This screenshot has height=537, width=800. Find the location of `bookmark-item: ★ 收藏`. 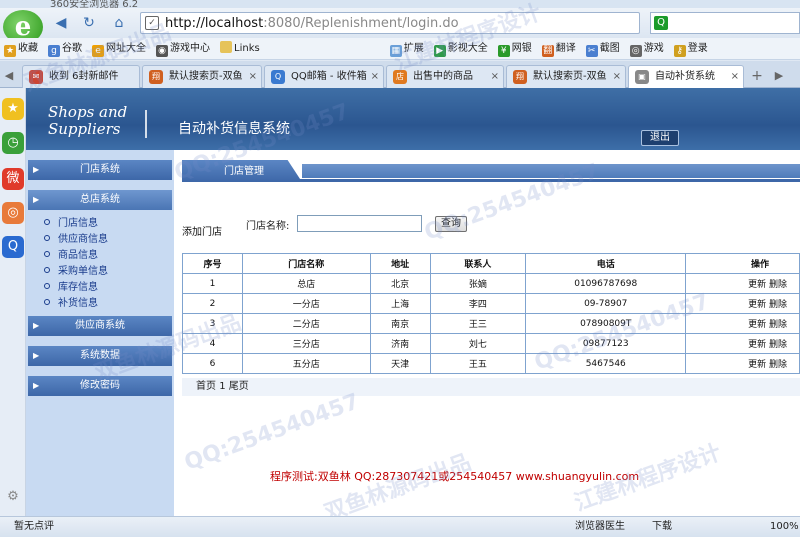

bookmark-item: ★ 收藏 is located at coordinates (22, 48).